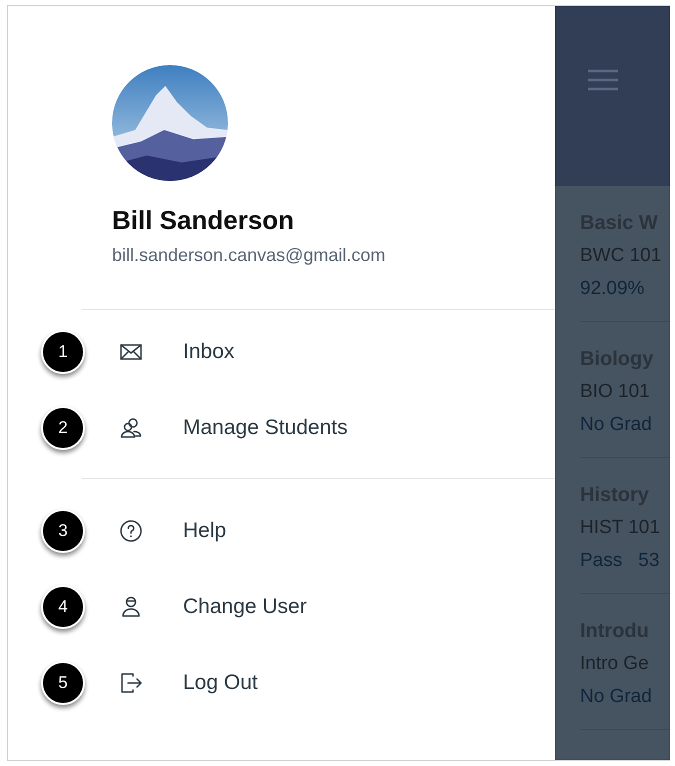 This screenshot has height=766, width=675. Describe the element at coordinates (265, 428) in the screenshot. I see `menu-item: Manage Students` at that location.